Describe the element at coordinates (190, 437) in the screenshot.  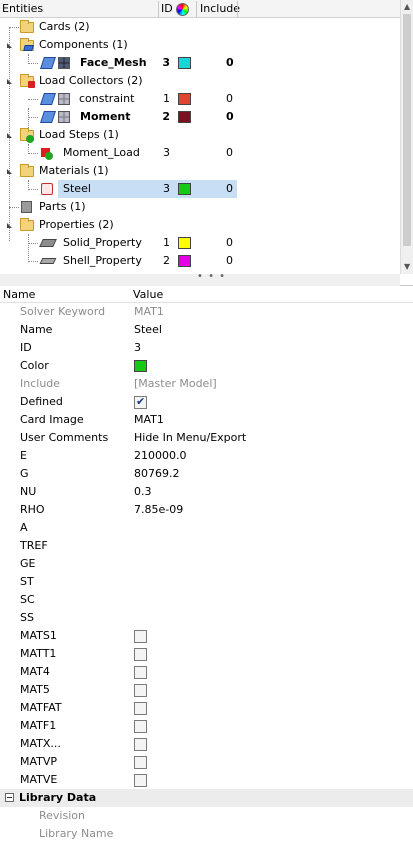
I see `property-value: Hide In Menu/Export` at that location.